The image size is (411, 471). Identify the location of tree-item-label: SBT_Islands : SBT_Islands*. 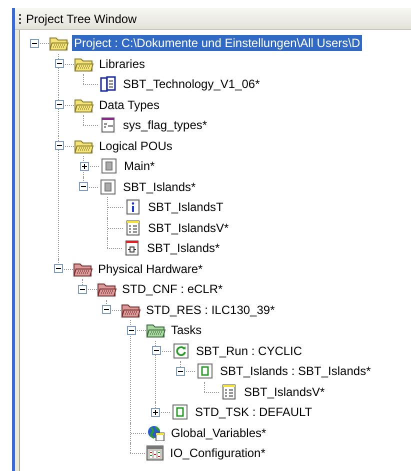
(295, 371).